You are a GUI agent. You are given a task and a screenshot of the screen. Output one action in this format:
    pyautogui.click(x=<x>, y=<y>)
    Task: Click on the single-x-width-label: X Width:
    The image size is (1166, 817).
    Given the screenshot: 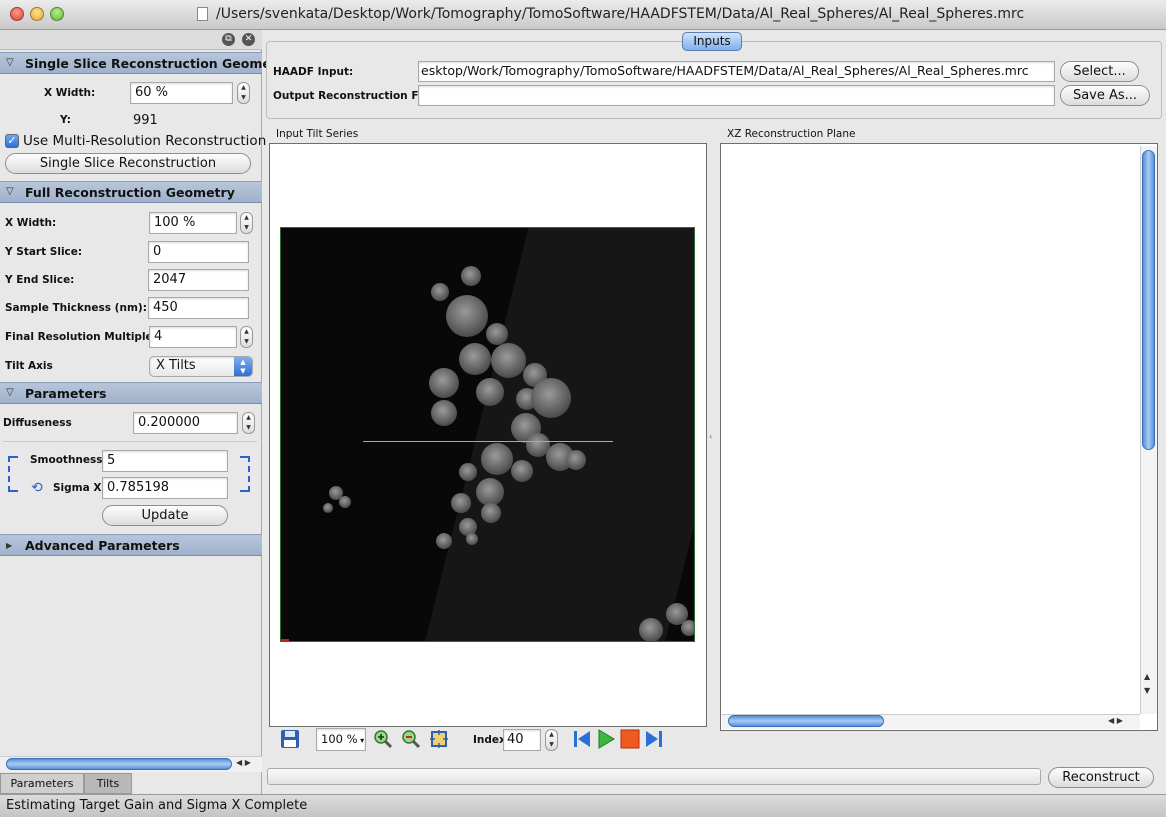 What is the action you would take?
    pyautogui.click(x=70, y=93)
    